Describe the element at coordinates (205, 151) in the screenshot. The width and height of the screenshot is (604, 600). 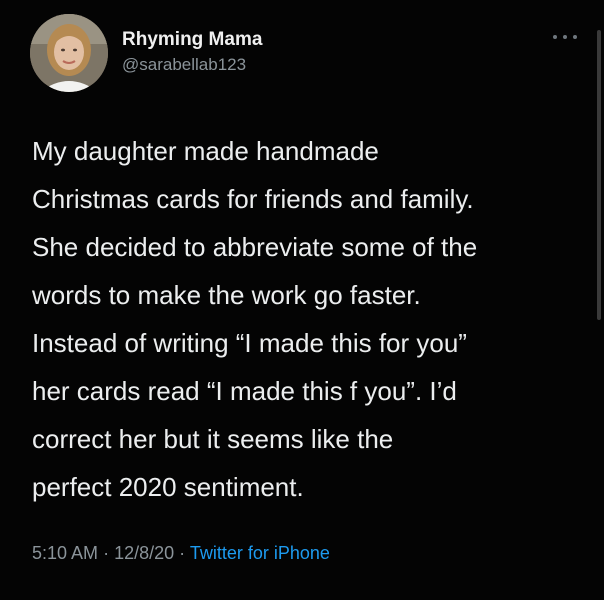
I see `tweet-text-line: My daughter made handmade` at that location.